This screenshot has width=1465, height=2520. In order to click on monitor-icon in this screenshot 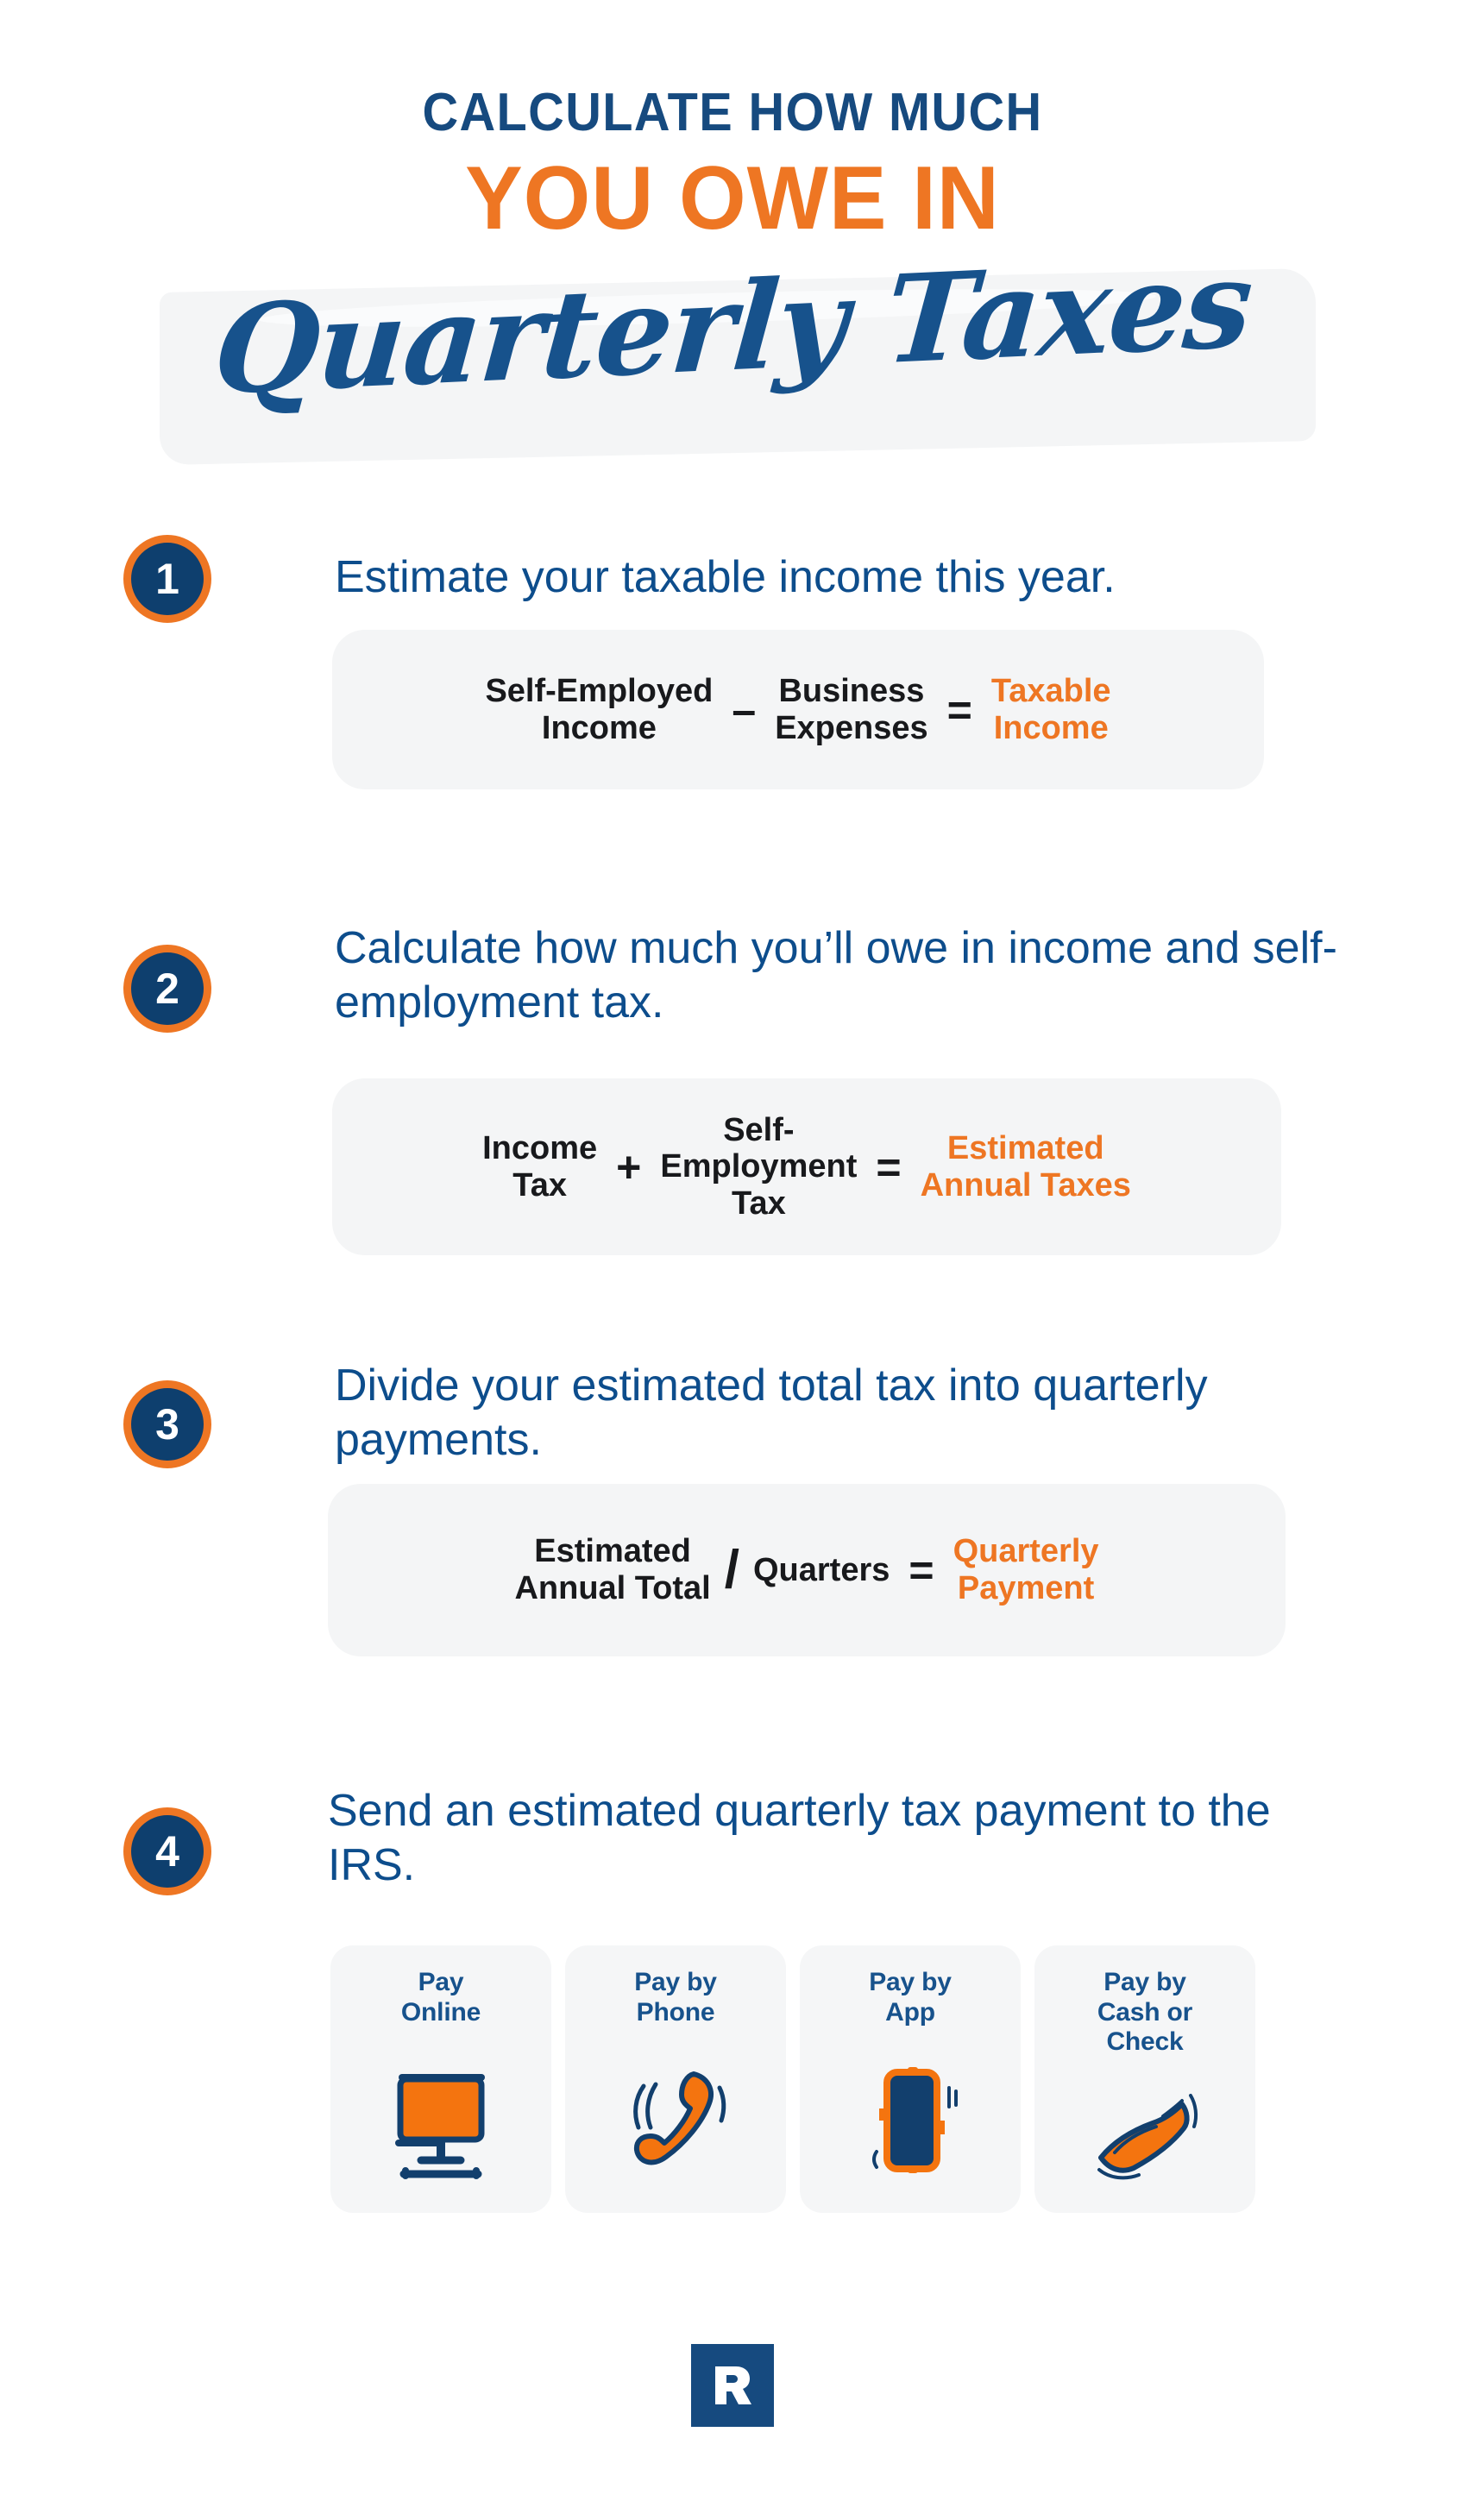, I will do `click(440, 2120)`.